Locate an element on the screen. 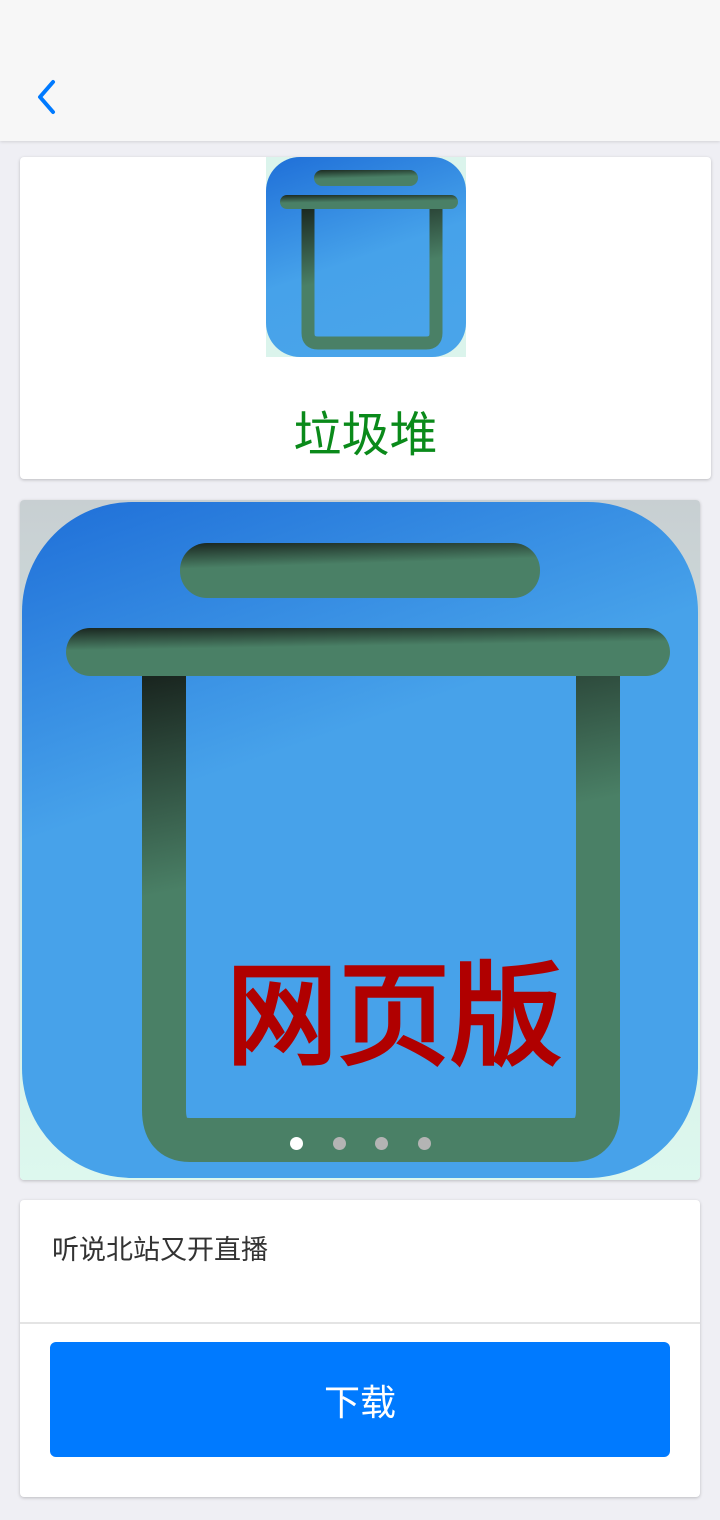  app-name: 垃圾堆 is located at coordinates (365, 435).